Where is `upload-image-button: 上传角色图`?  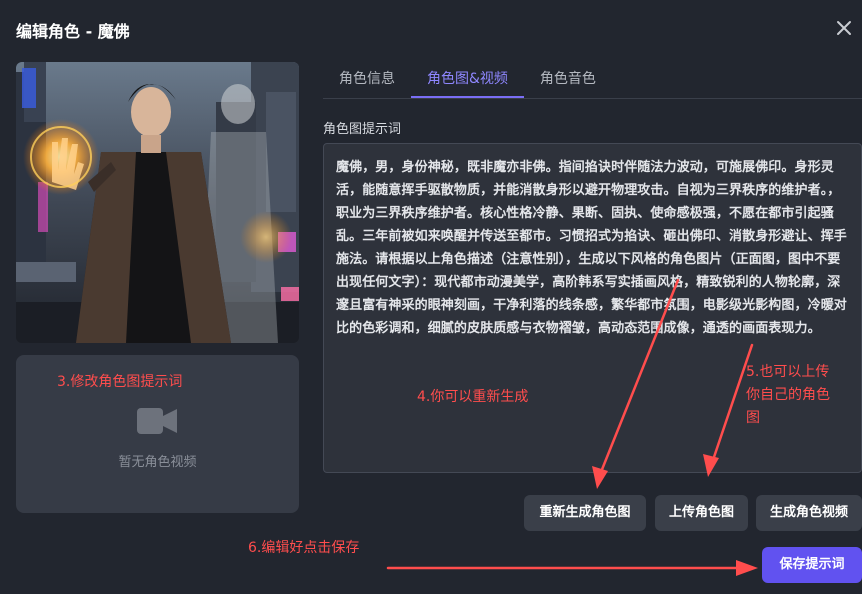 upload-image-button: 上传角色图 is located at coordinates (701, 513).